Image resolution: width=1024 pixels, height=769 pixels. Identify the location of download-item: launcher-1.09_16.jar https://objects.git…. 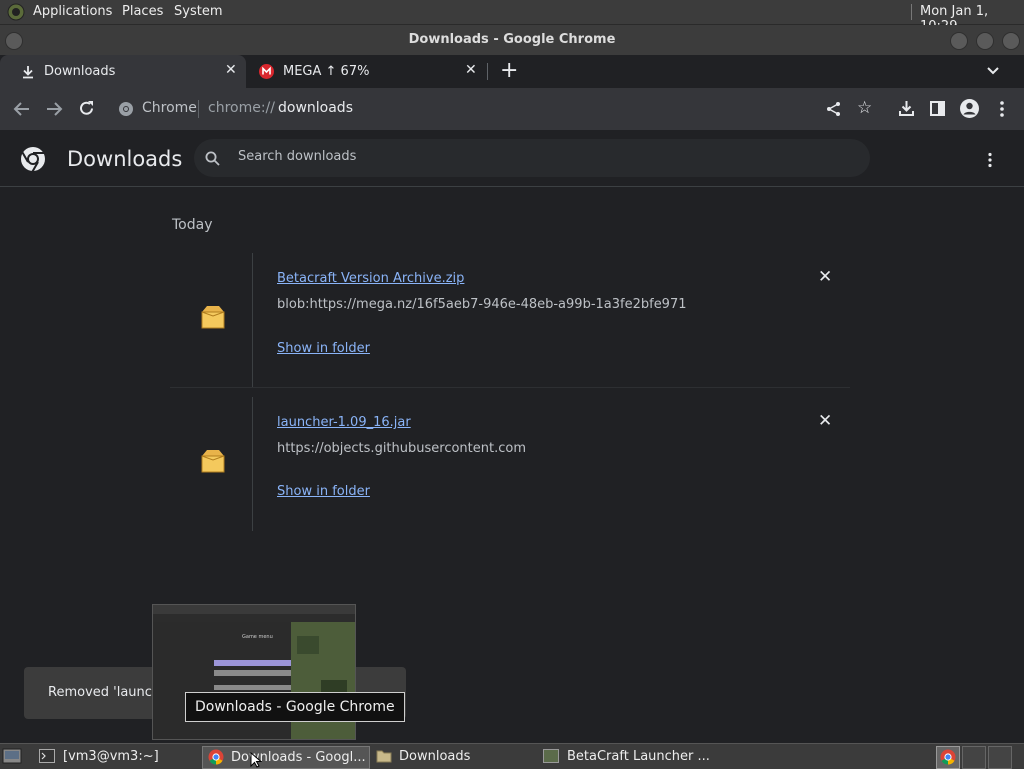
(510, 464).